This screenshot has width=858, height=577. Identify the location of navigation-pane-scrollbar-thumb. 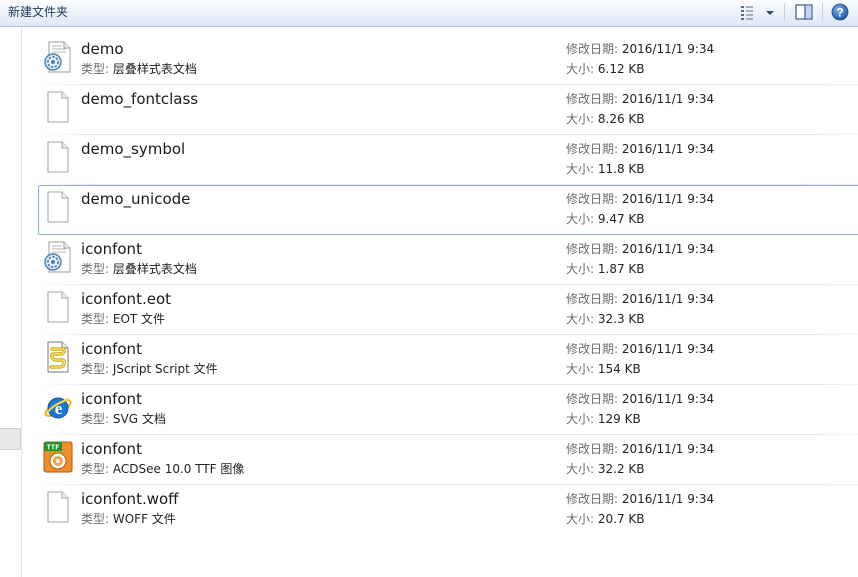
(10, 439).